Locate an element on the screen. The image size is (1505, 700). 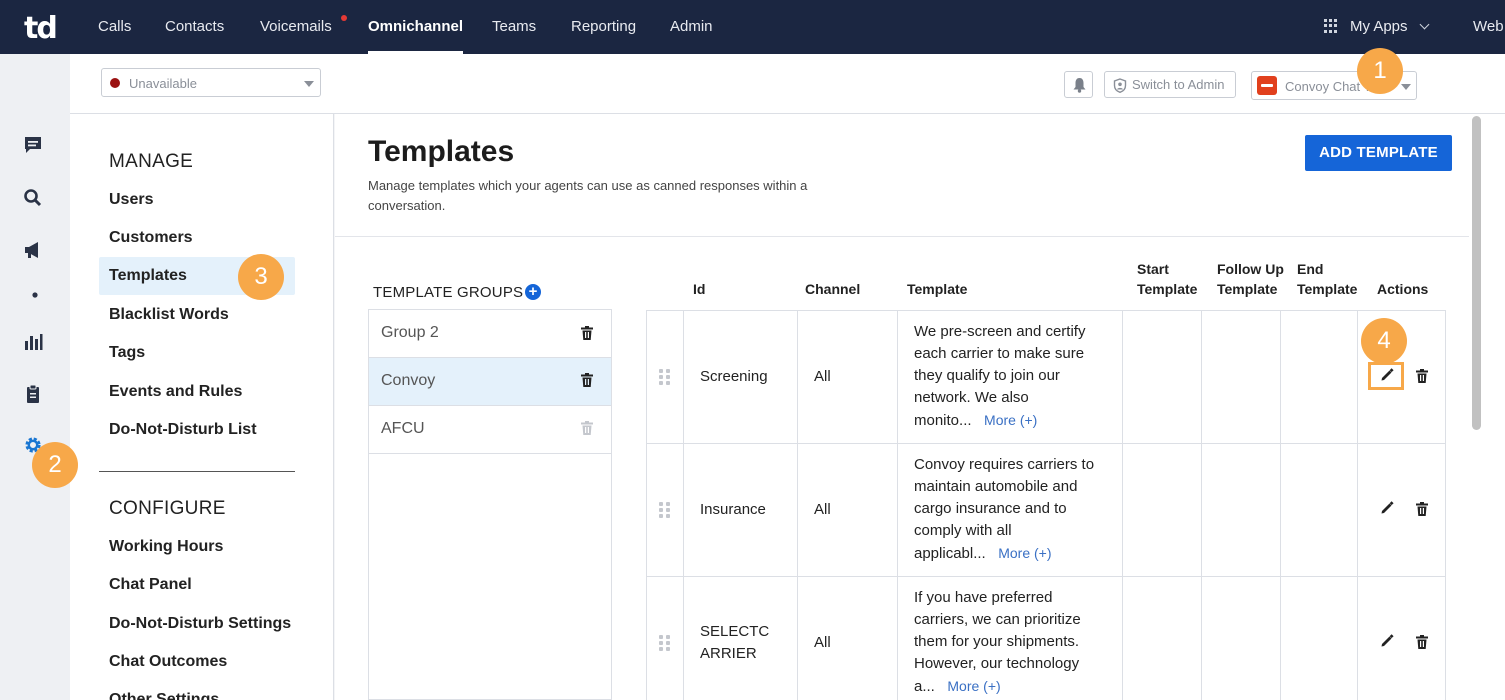
nav-calls: Calls is located at coordinates (114, 27).